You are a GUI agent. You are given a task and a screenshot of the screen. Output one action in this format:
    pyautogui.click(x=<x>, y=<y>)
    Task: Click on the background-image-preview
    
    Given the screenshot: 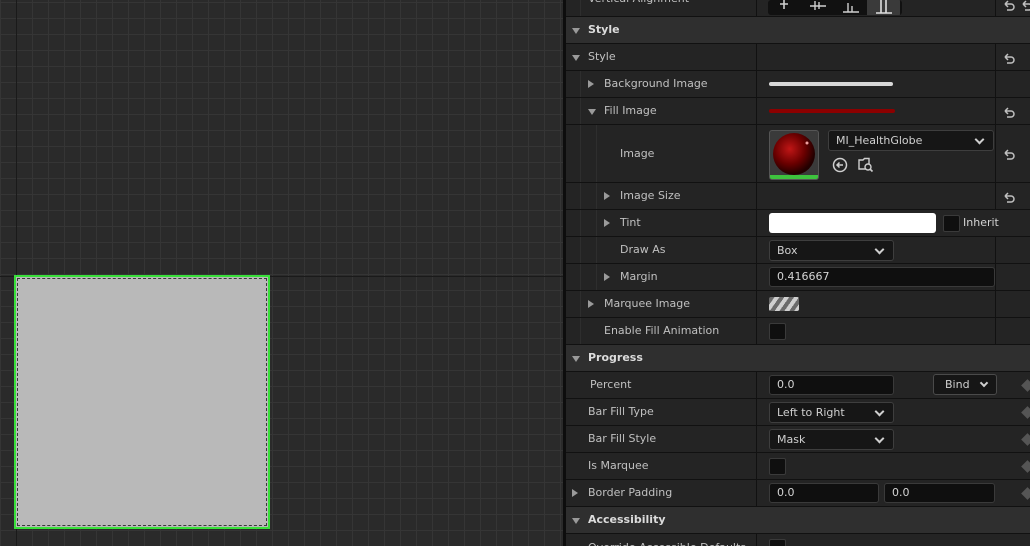 What is the action you would take?
    pyautogui.click(x=831, y=84)
    